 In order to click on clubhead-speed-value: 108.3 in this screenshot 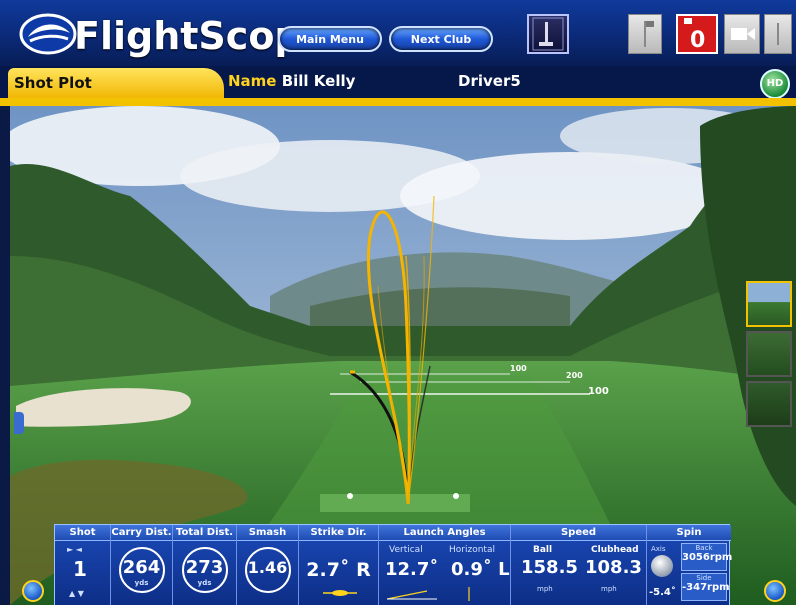, I will do `click(613, 567)`.